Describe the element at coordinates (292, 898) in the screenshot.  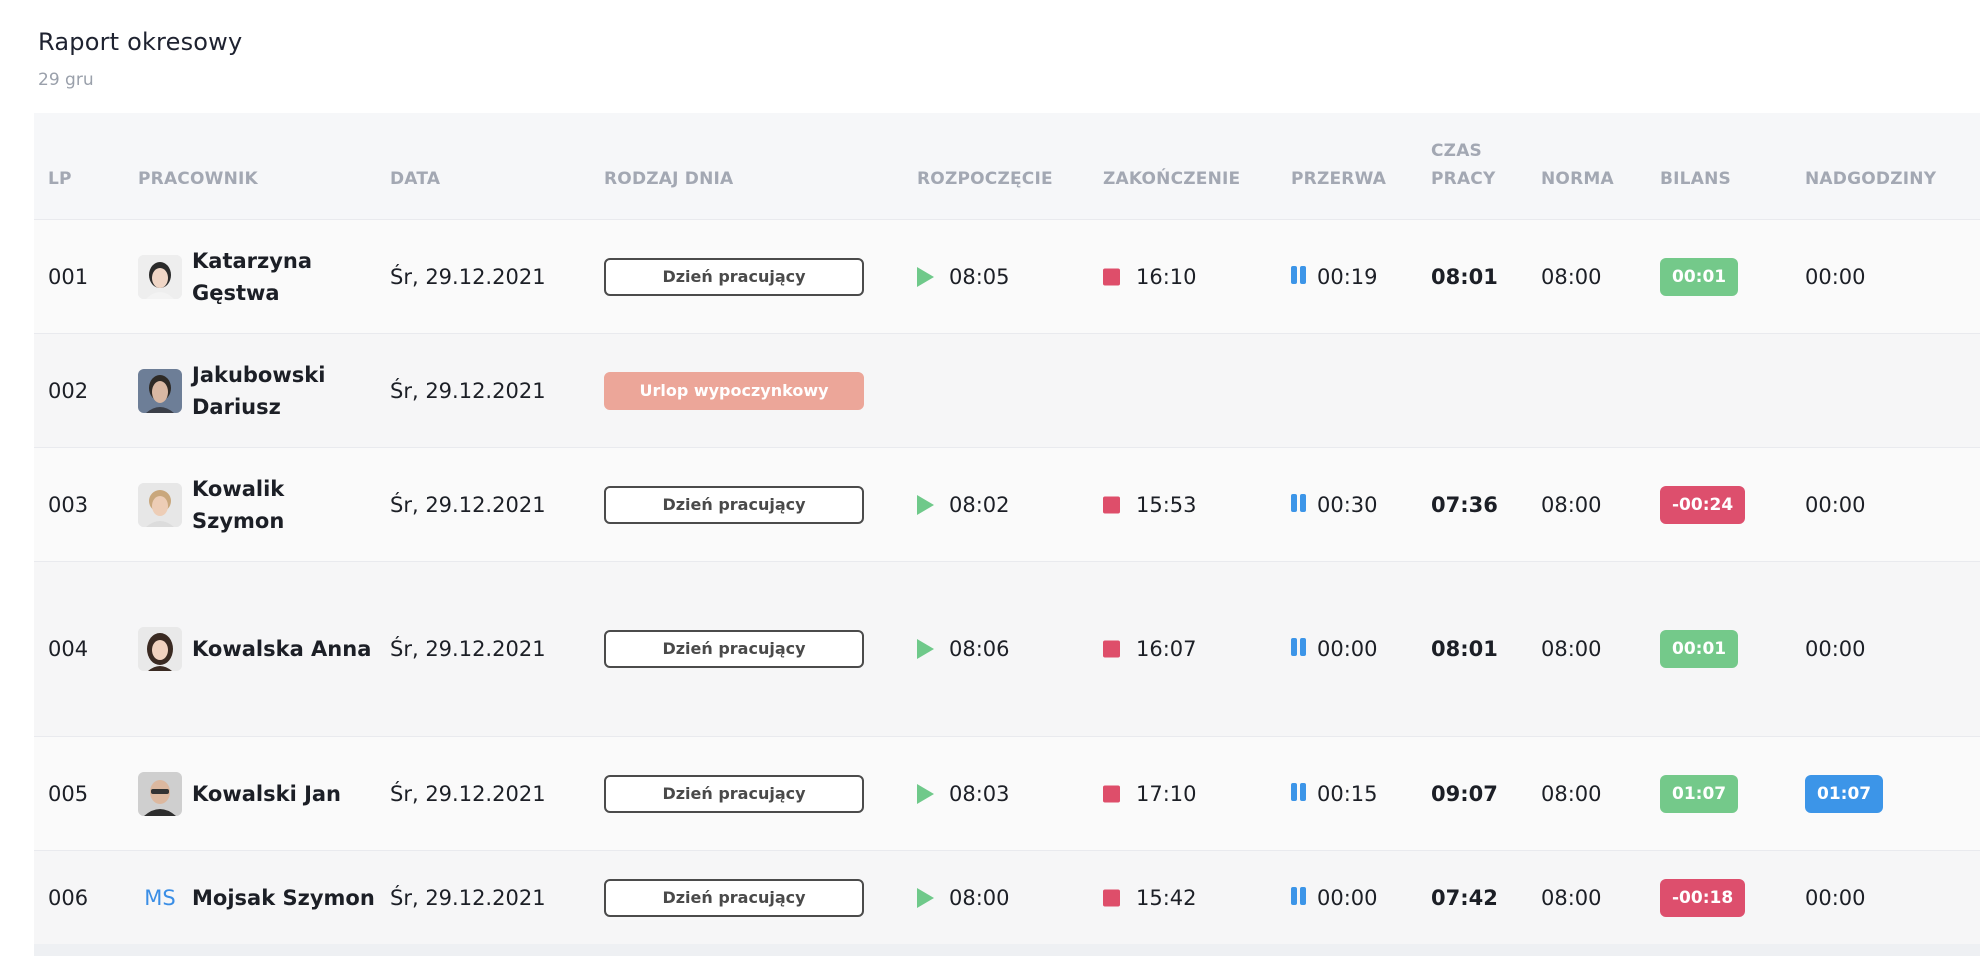
I see `employee-name: Mojsak Szymon` at that location.